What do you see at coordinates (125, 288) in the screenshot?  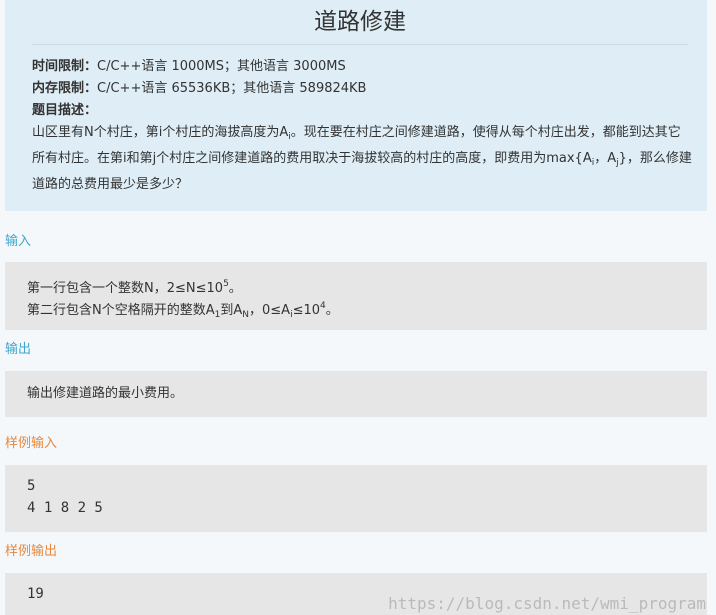 I see `input-line-1-text: 第一行包含一个整数N，2≤N≤10` at bounding box center [125, 288].